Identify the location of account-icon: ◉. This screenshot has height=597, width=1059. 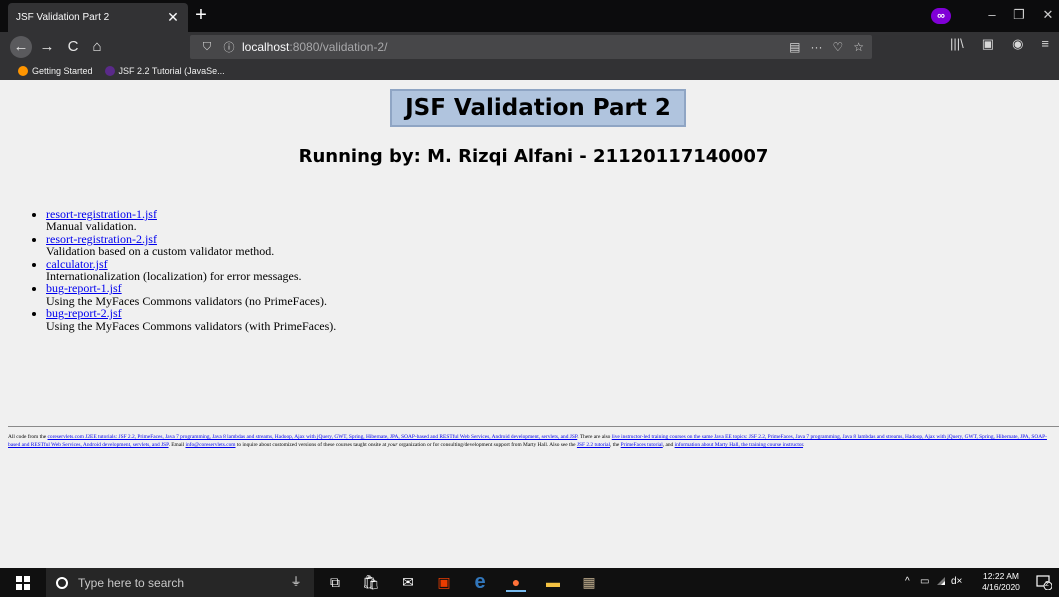
(1017, 44).